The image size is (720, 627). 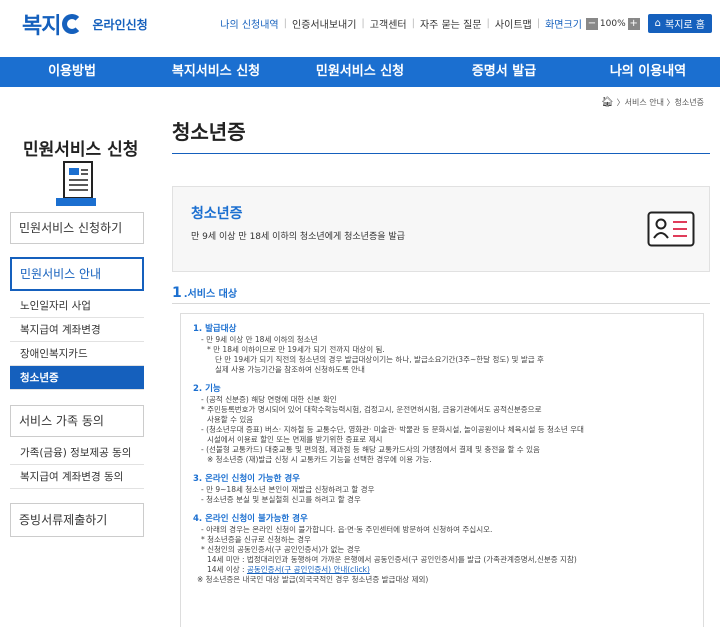 I want to click on logo-text: 복지, so click(x=41, y=26).